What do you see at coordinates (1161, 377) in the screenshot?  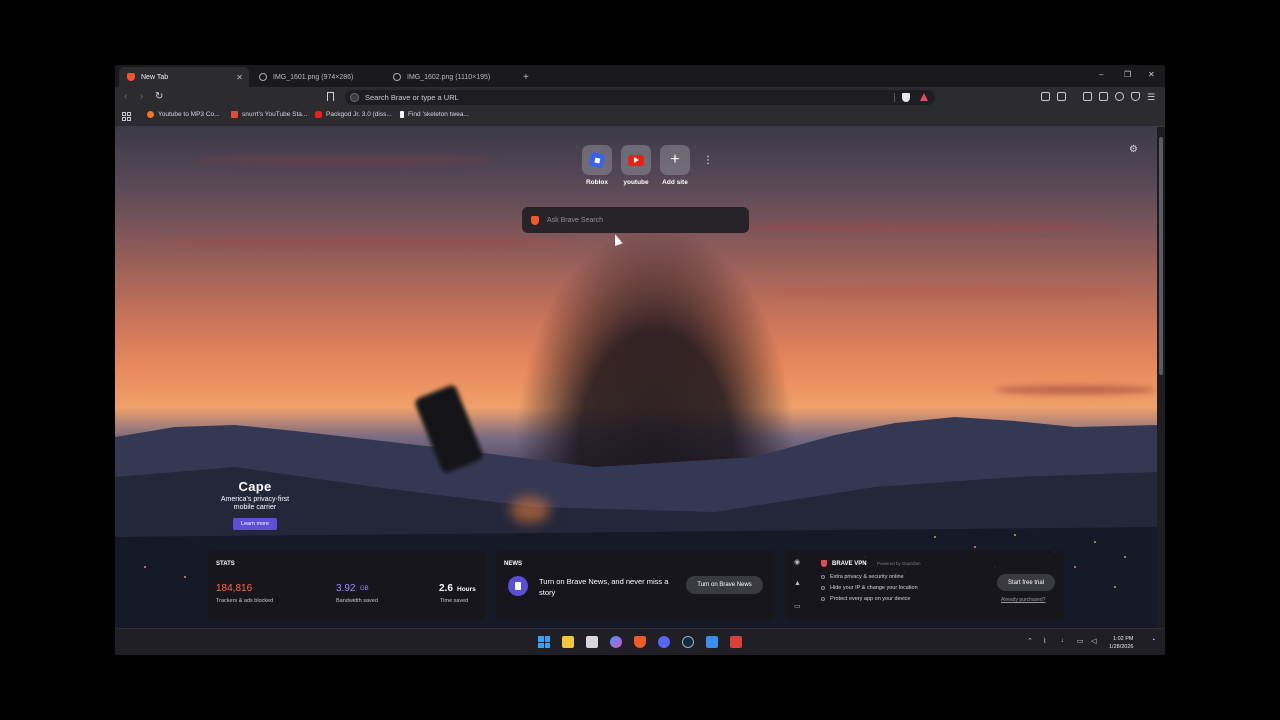 I see `page-scrollbar` at bounding box center [1161, 377].